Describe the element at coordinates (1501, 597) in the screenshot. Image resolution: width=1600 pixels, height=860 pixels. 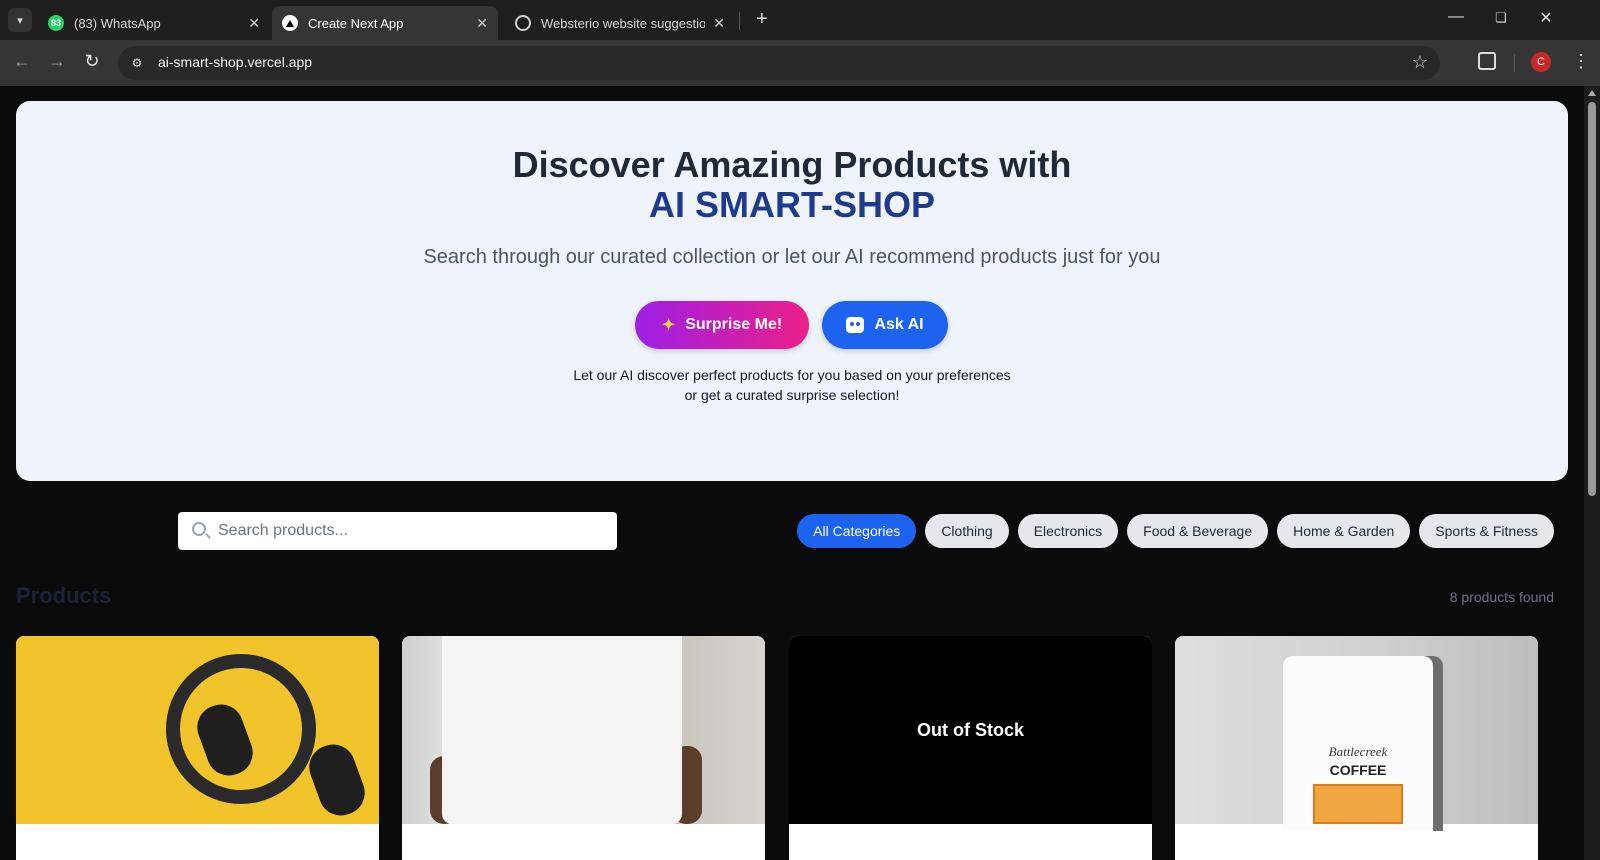
I see `products-count: 8 products found` at that location.